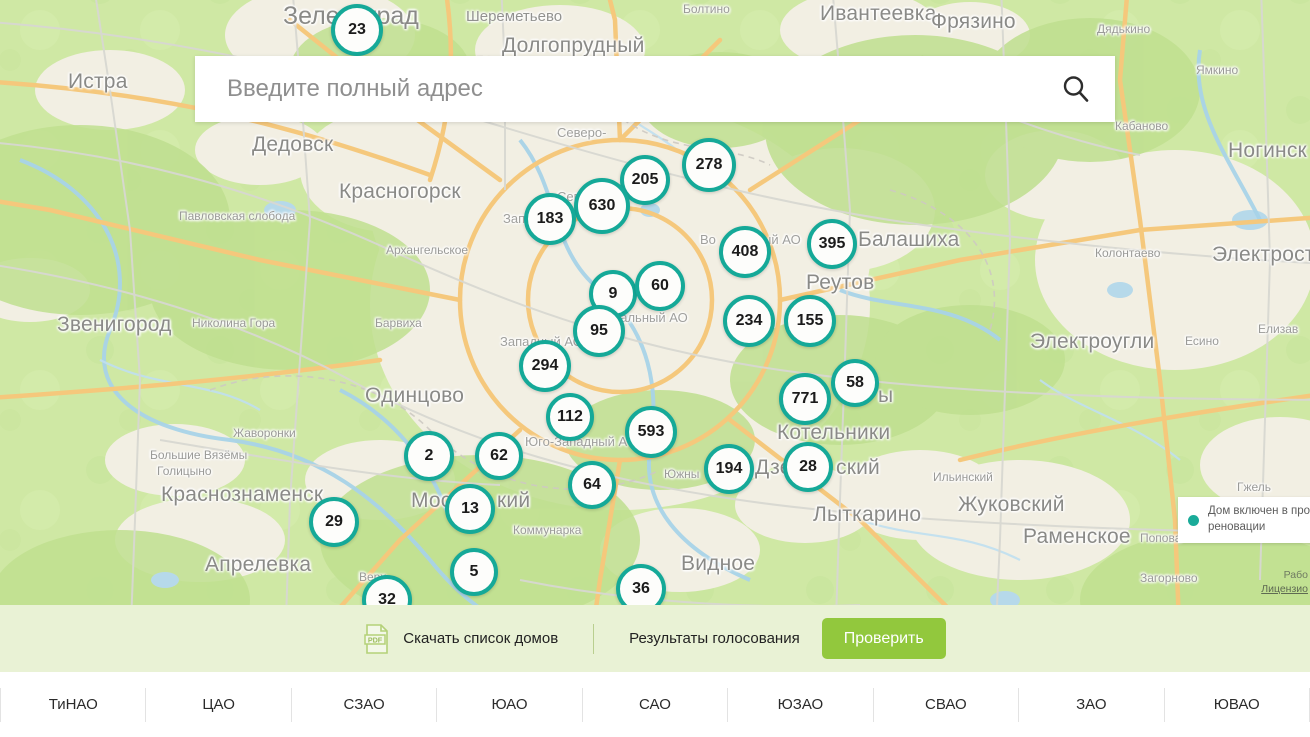 The height and width of the screenshot is (737, 1310). I want to click on map-cluster-marker: 62, so click(499, 456).